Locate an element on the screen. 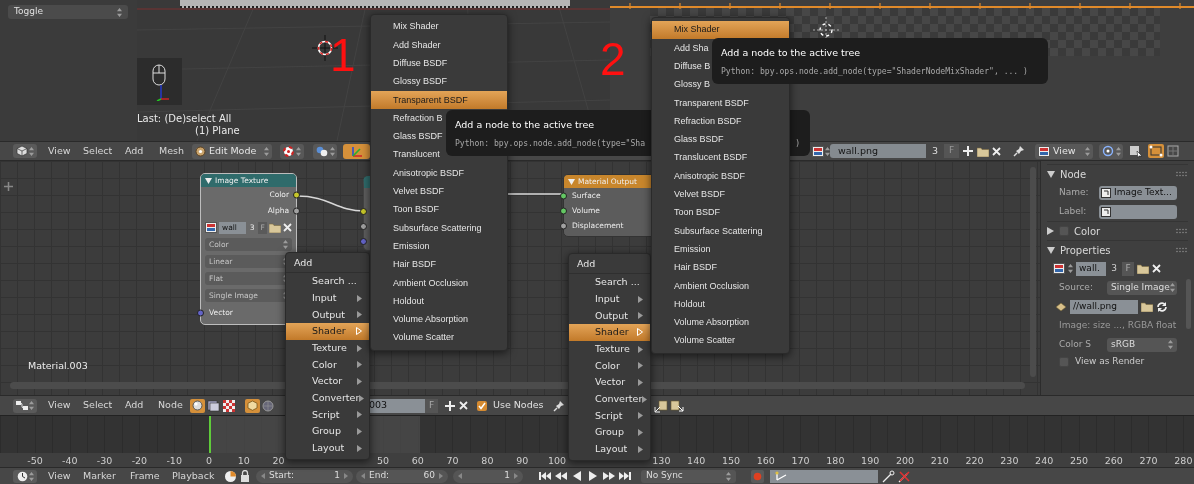  source-dropdown: Single Image is located at coordinates (1142, 287).